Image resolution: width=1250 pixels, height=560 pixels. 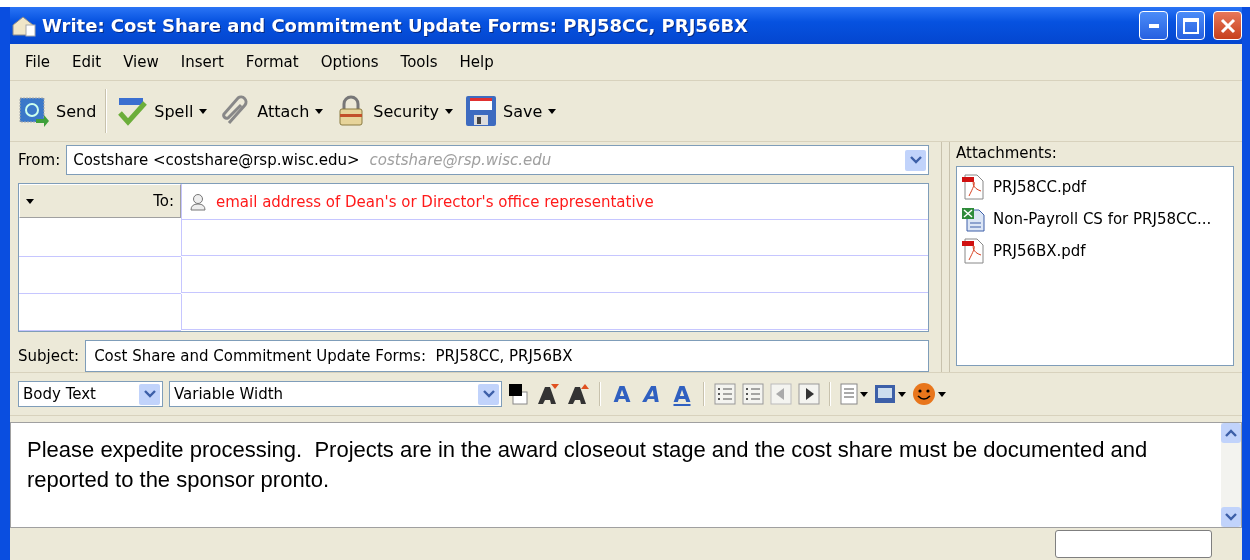 I want to click on menu-item: Options, so click(x=349, y=62).